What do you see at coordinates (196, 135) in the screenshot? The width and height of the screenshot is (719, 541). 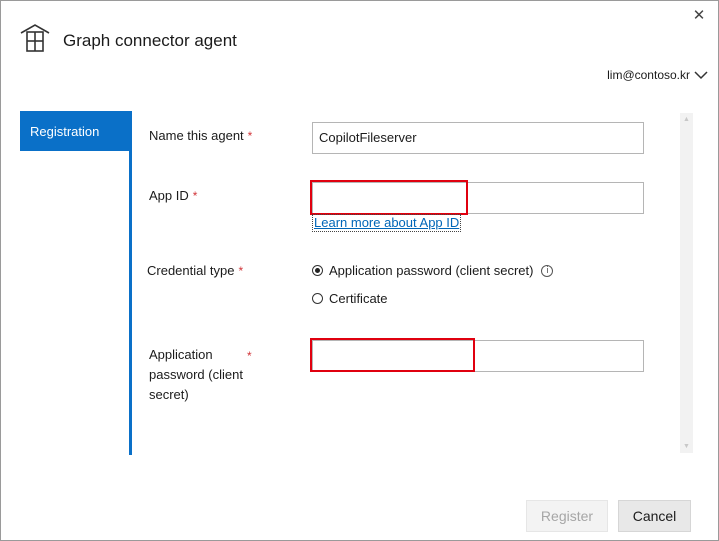 I see `agent-name-label-text: Name this agent` at bounding box center [196, 135].